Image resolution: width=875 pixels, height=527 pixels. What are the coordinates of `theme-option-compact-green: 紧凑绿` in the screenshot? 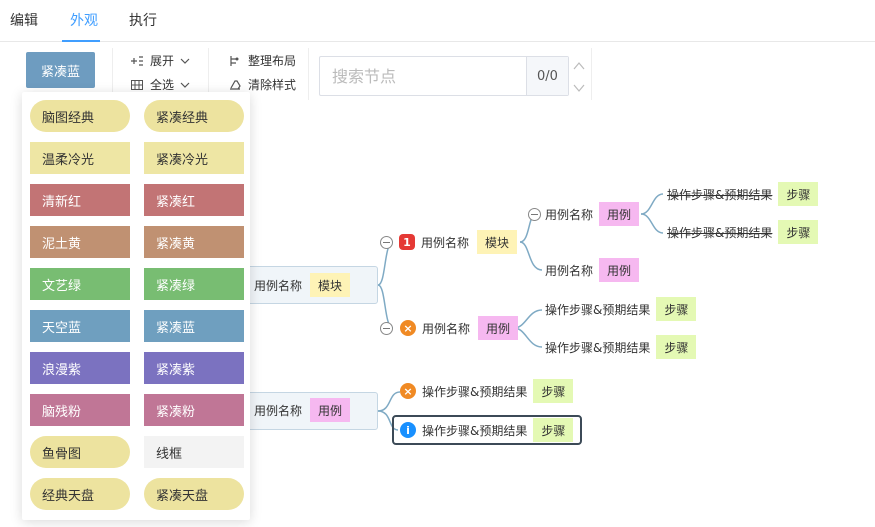 It's located at (194, 284).